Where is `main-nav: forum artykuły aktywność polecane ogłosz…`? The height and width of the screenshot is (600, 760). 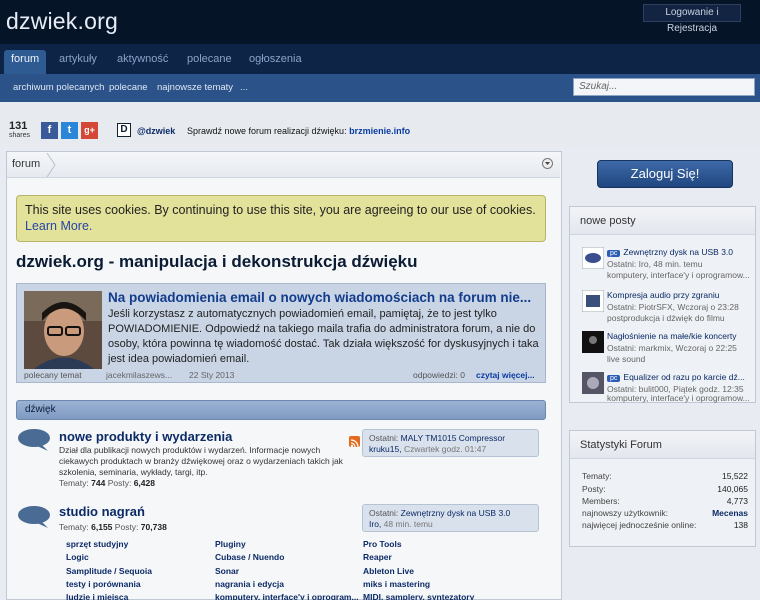 main-nav: forum artykuły aktywność polecane ogłosz… is located at coordinates (380, 59).